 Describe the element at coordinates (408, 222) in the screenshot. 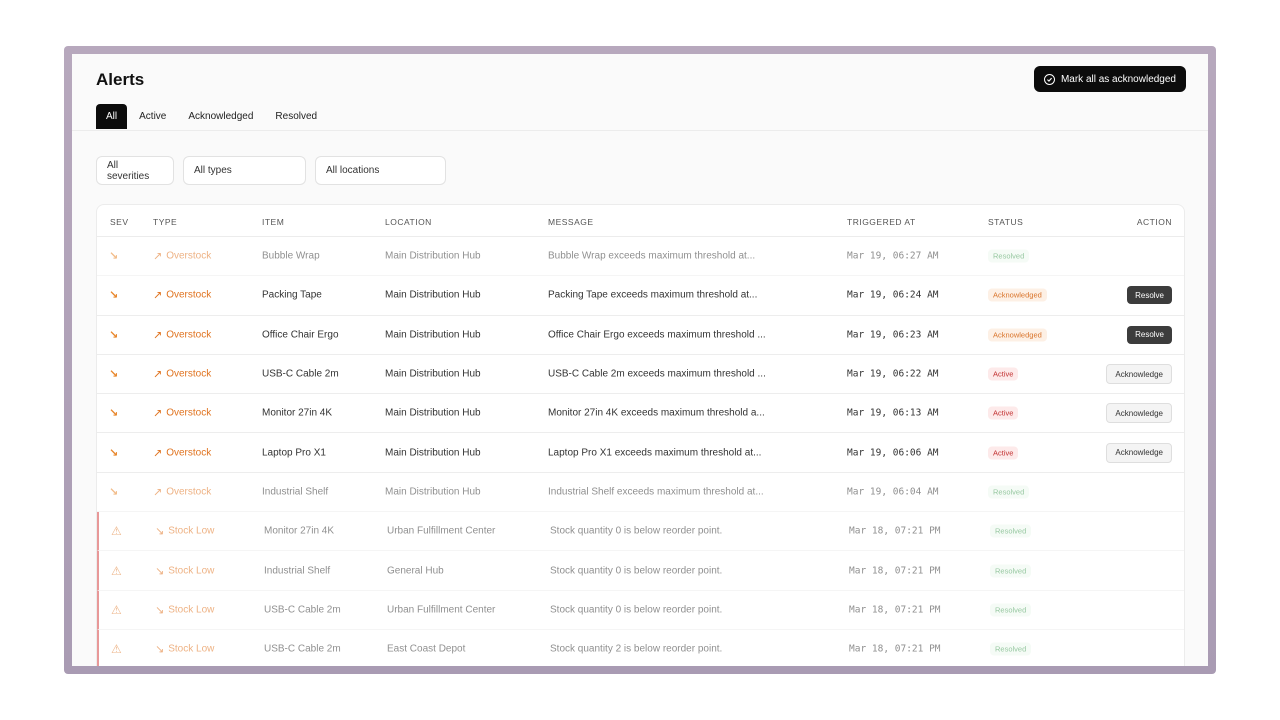

I see `col-location: LOCATION` at that location.